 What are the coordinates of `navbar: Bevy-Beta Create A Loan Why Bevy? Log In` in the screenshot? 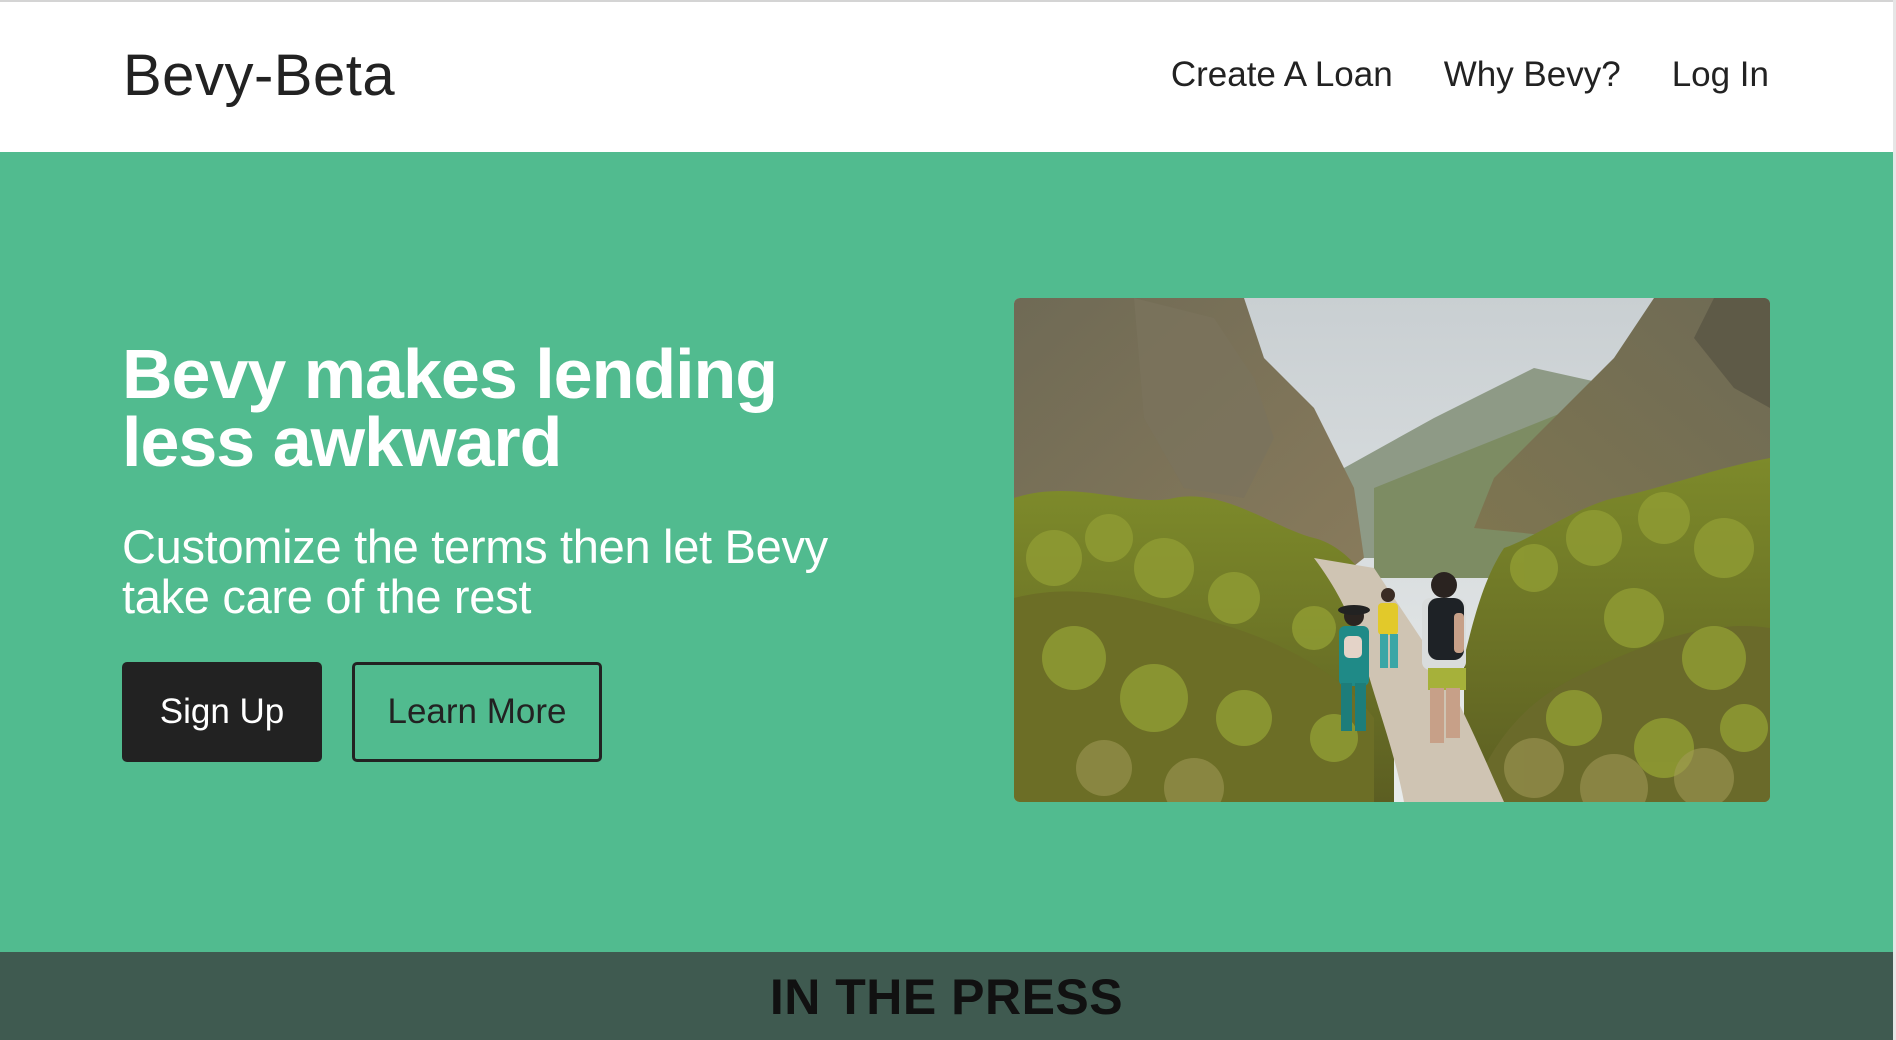 It's located at (946, 77).